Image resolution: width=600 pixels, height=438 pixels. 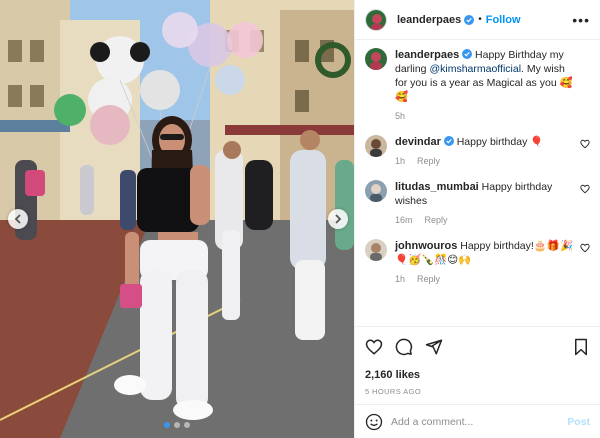 What do you see at coordinates (400, 116) in the screenshot?
I see `caption-timestamp: 5h` at bounding box center [400, 116].